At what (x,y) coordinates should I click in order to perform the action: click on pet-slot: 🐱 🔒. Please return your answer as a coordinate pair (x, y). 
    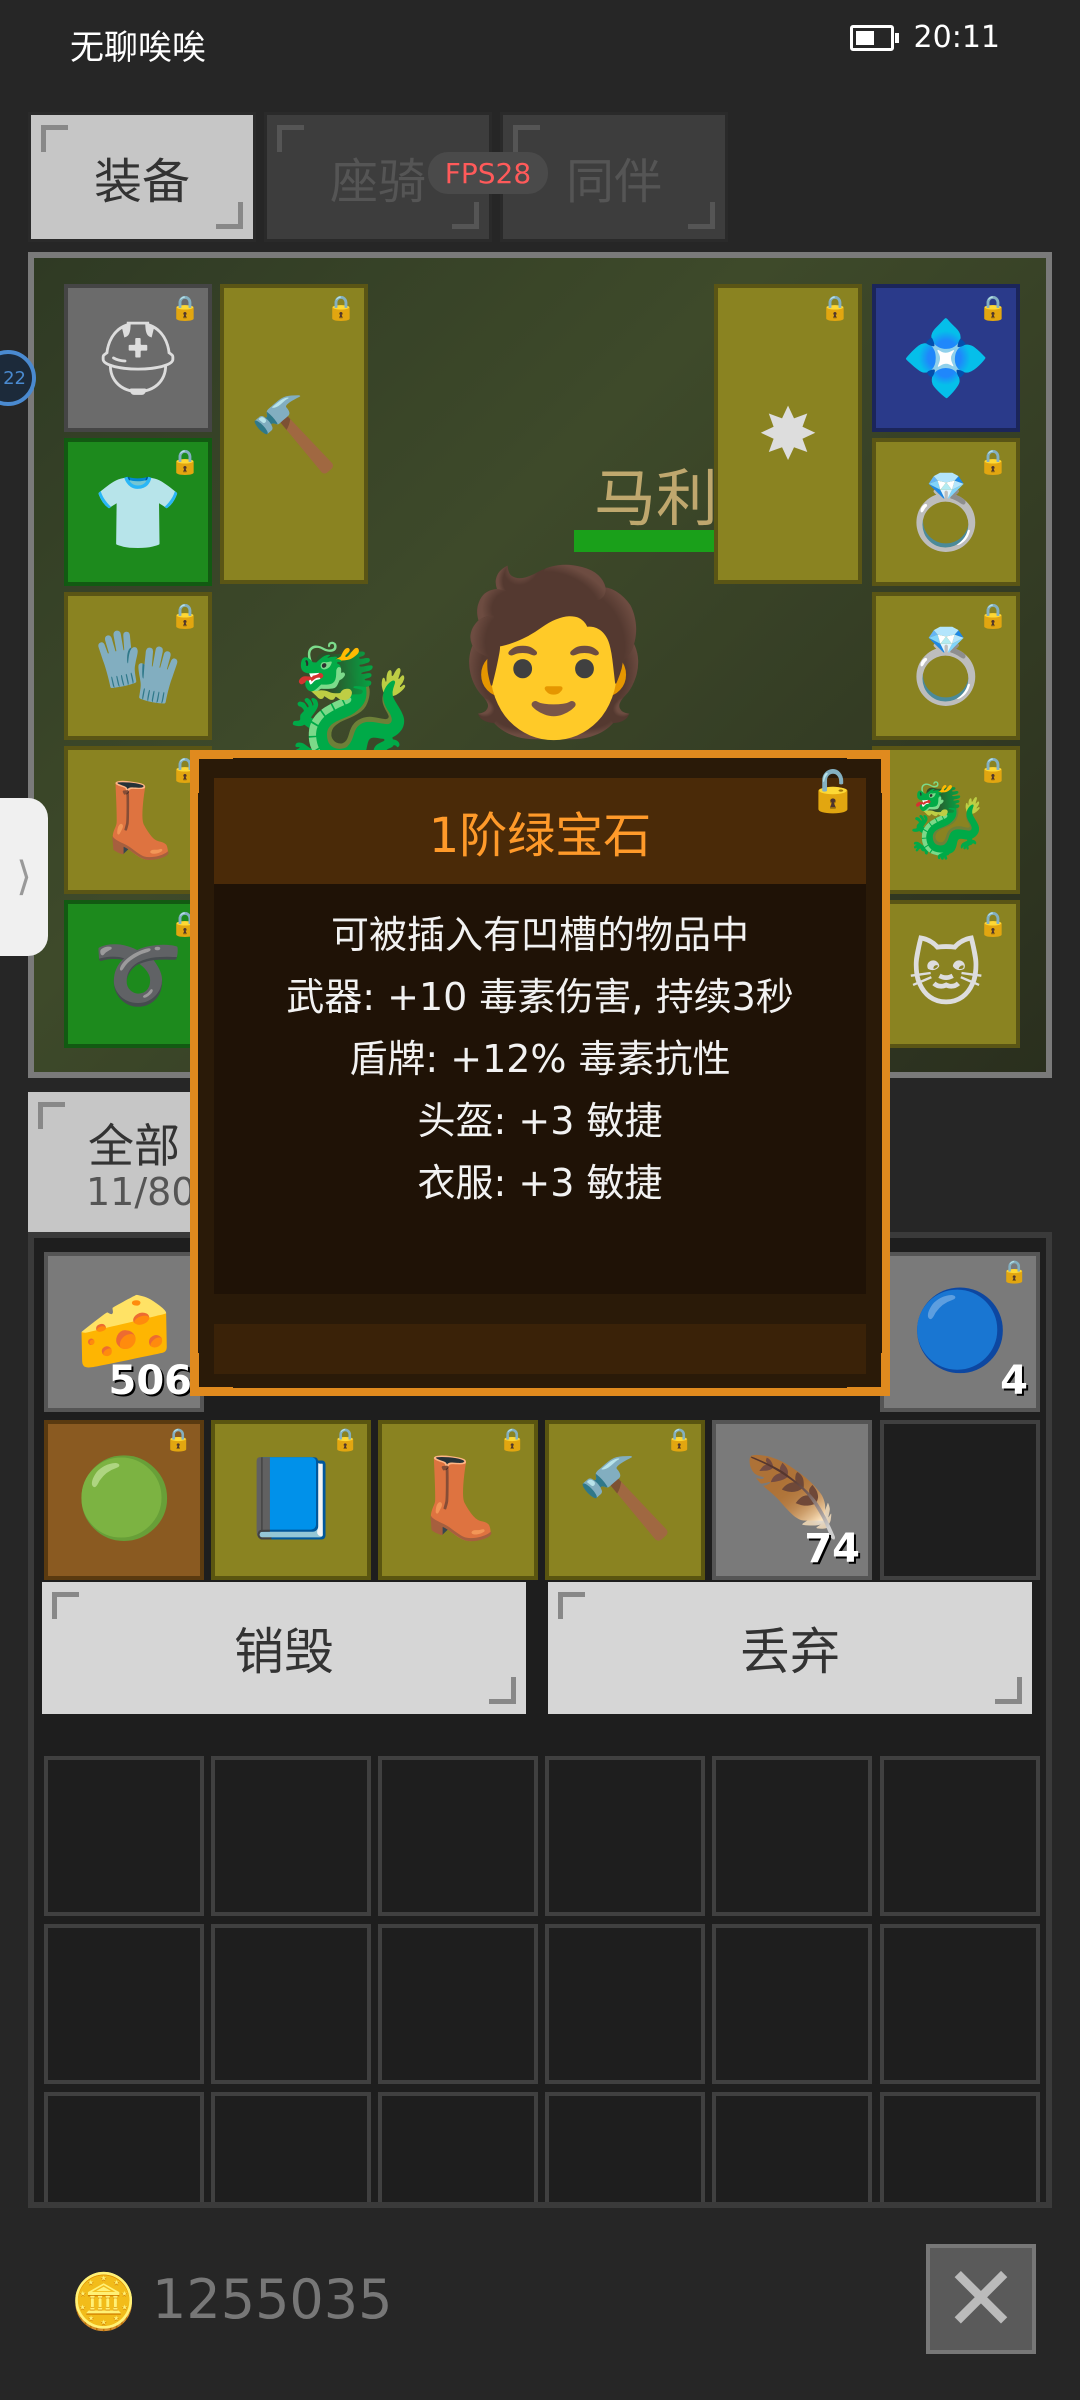
    Looking at the image, I should click on (946, 974).